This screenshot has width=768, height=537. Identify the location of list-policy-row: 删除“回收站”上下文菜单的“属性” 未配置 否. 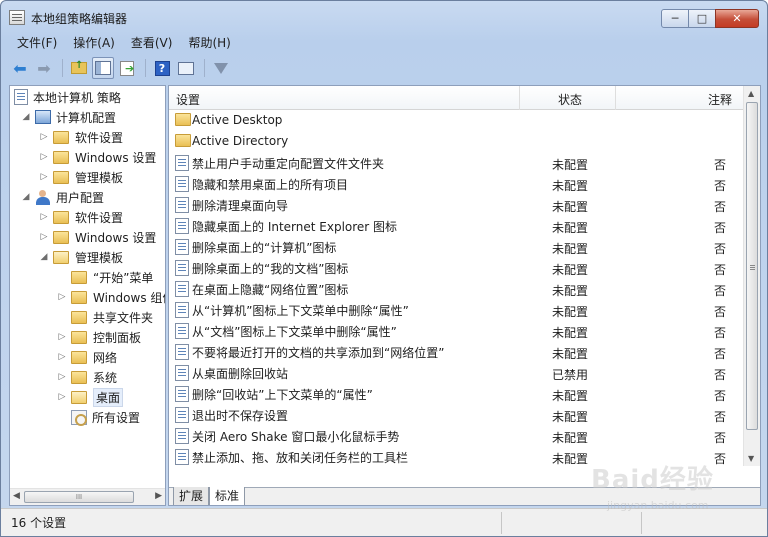
(457, 393).